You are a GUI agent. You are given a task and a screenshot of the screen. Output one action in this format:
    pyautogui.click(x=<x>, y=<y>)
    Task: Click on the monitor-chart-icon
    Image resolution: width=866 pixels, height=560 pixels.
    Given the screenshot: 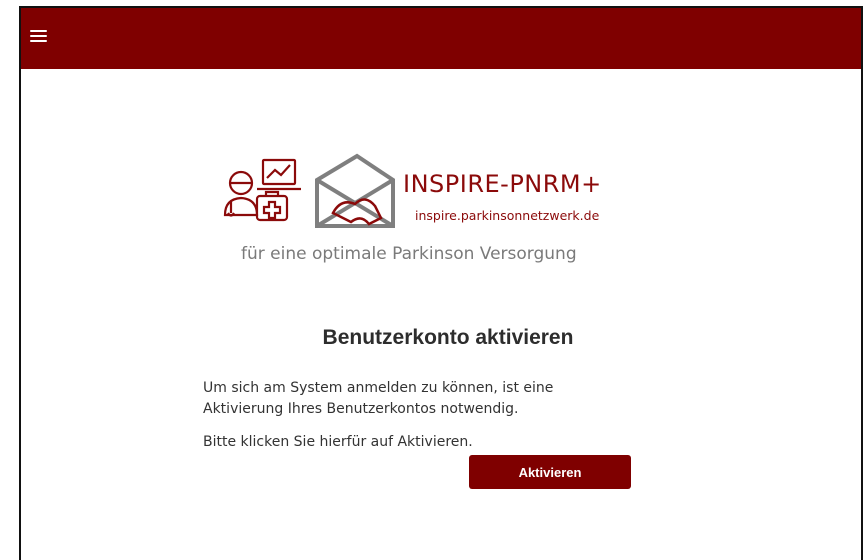 What is the action you would take?
    pyautogui.click(x=279, y=174)
    